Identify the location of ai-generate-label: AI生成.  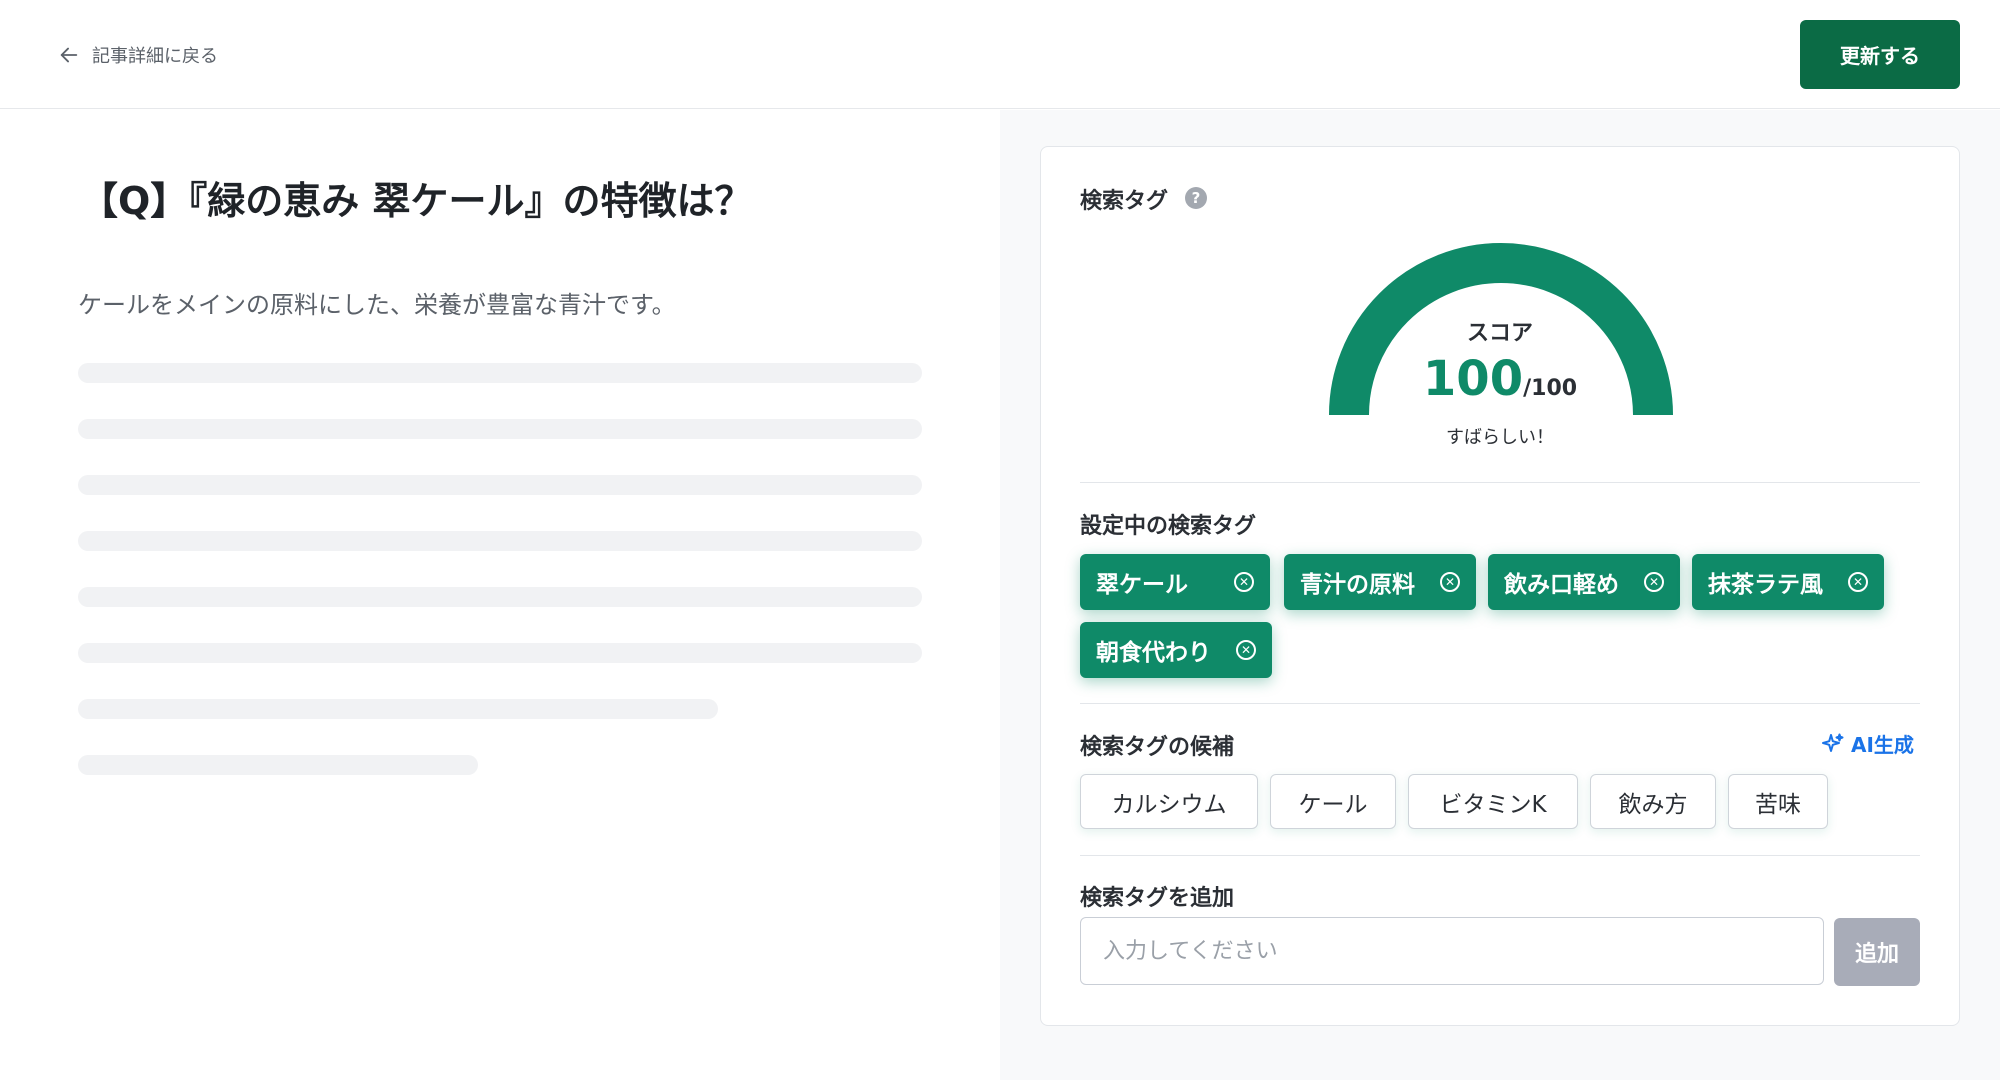
(1882, 745).